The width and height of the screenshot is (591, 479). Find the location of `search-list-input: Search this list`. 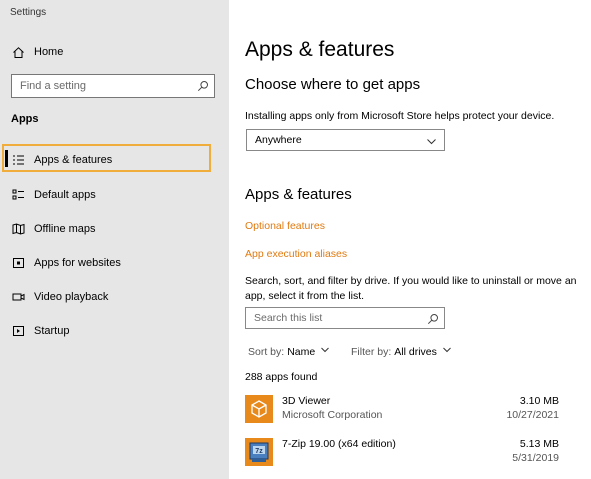

search-list-input: Search this list is located at coordinates (345, 318).